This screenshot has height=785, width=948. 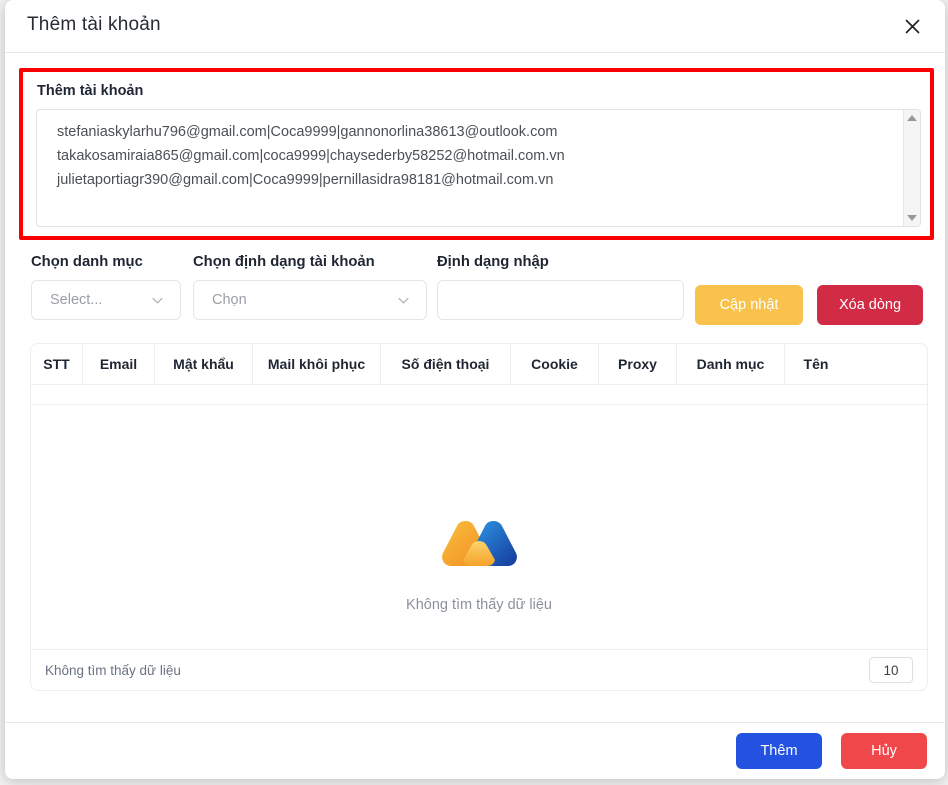 I want to click on table-column-header: Số điện thoại, so click(x=446, y=364).